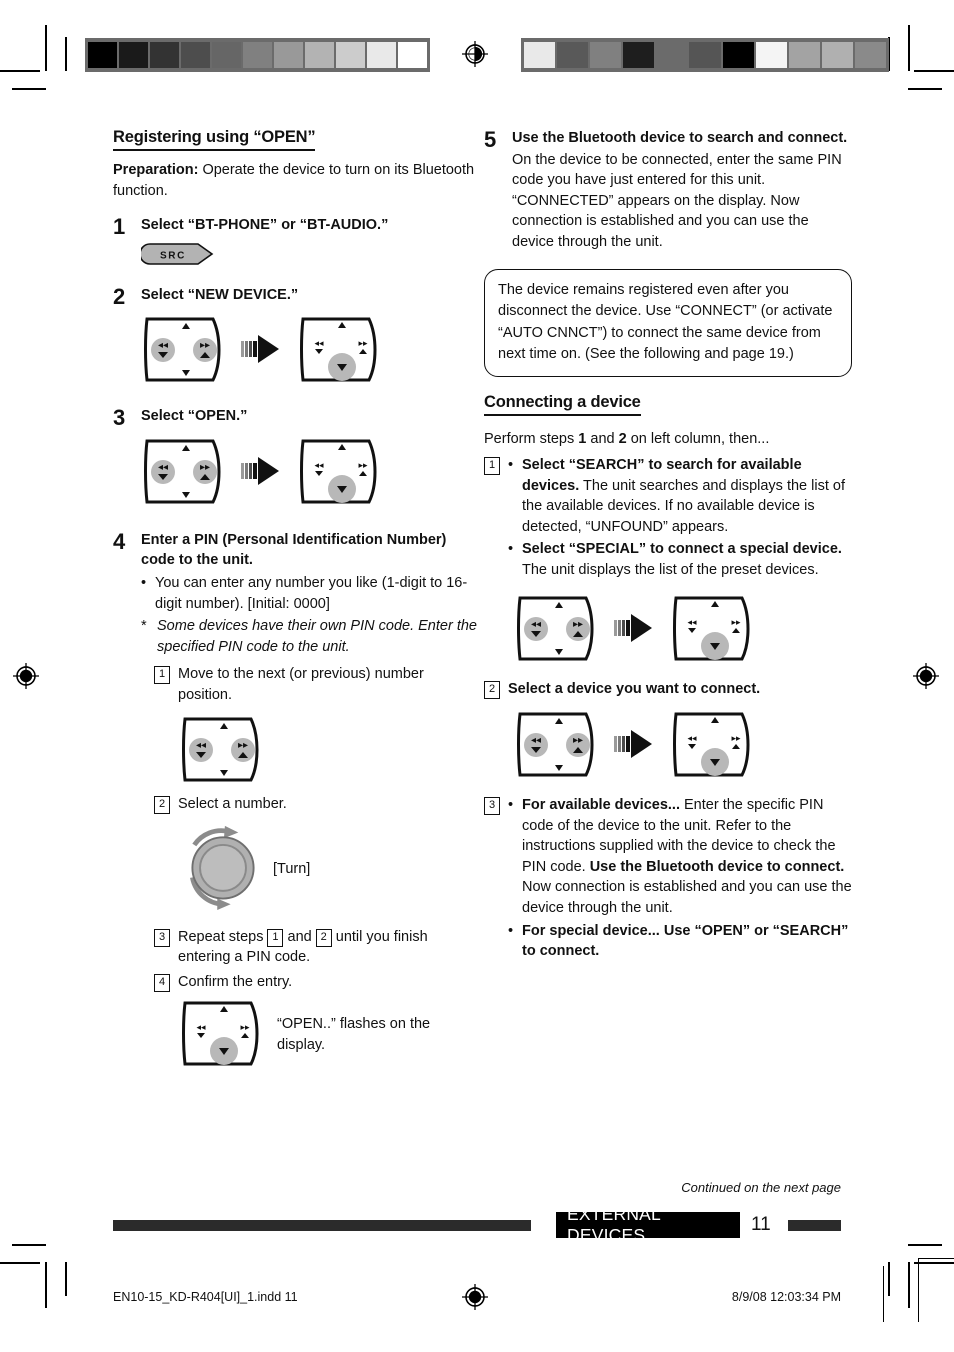  Describe the element at coordinates (46, 48) in the screenshot. I see `crop-mark-tl-v` at that location.